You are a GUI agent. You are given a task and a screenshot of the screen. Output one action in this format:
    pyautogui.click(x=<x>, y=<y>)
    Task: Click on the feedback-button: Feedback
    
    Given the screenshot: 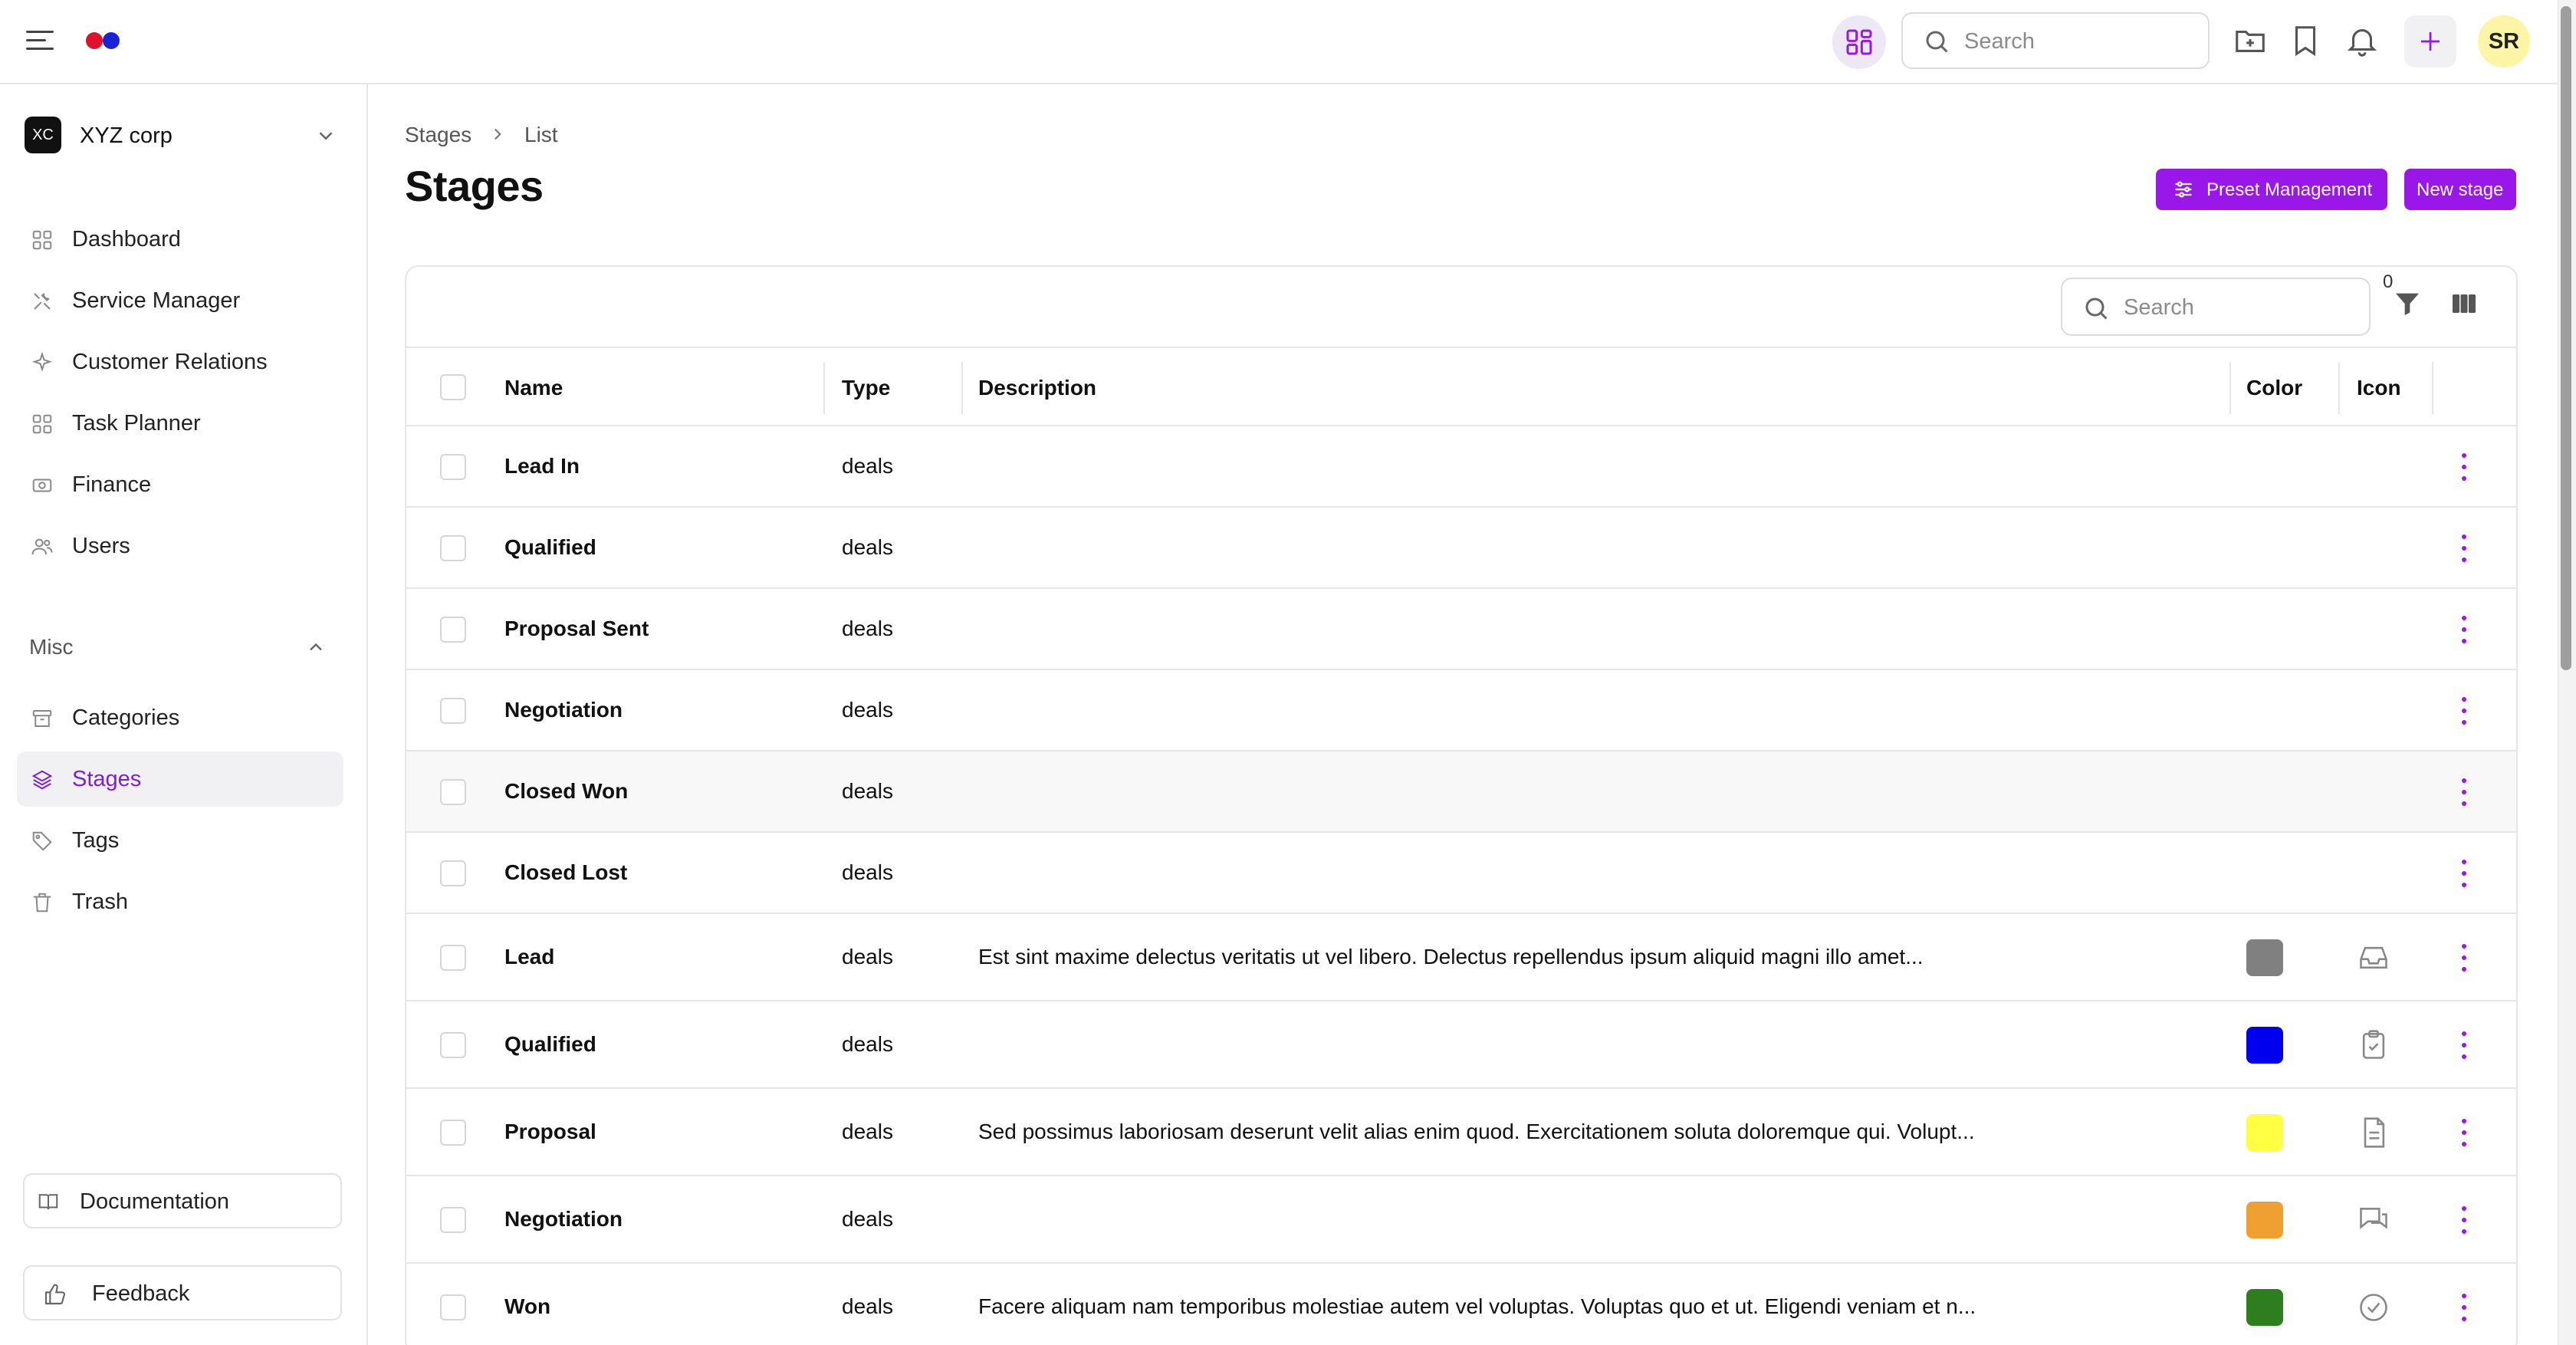 What is the action you would take?
    pyautogui.click(x=182, y=1292)
    